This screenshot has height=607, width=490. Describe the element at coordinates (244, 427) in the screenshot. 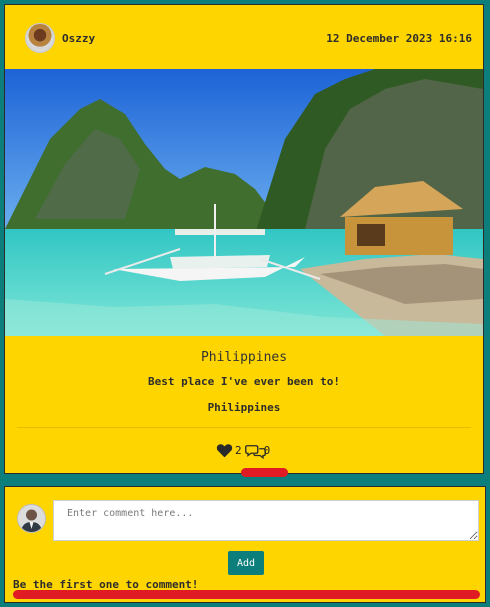

I see `divider` at that location.